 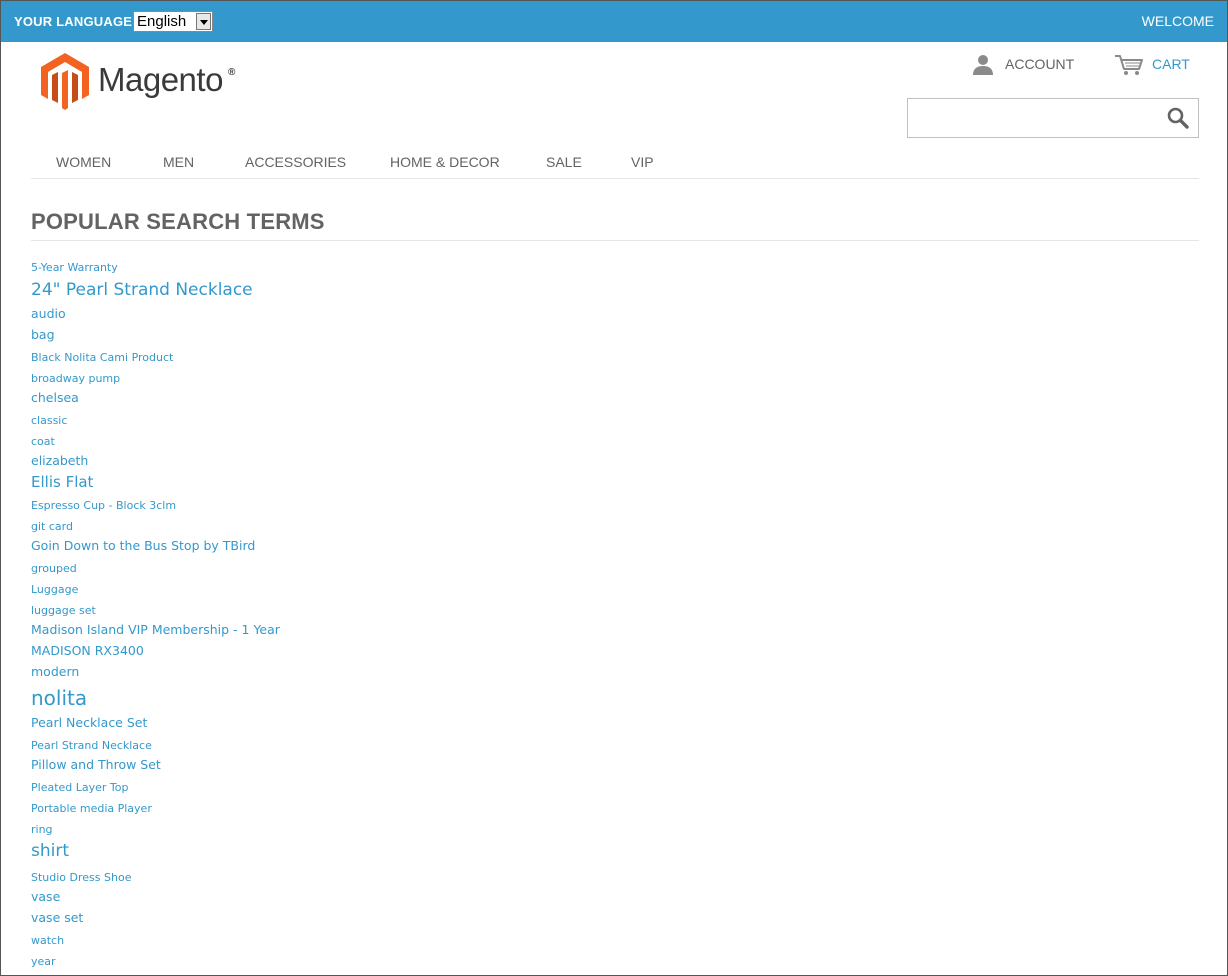 What do you see at coordinates (80, 787) in the screenshot?
I see `search-term-link: Pleated Layer Top` at bounding box center [80, 787].